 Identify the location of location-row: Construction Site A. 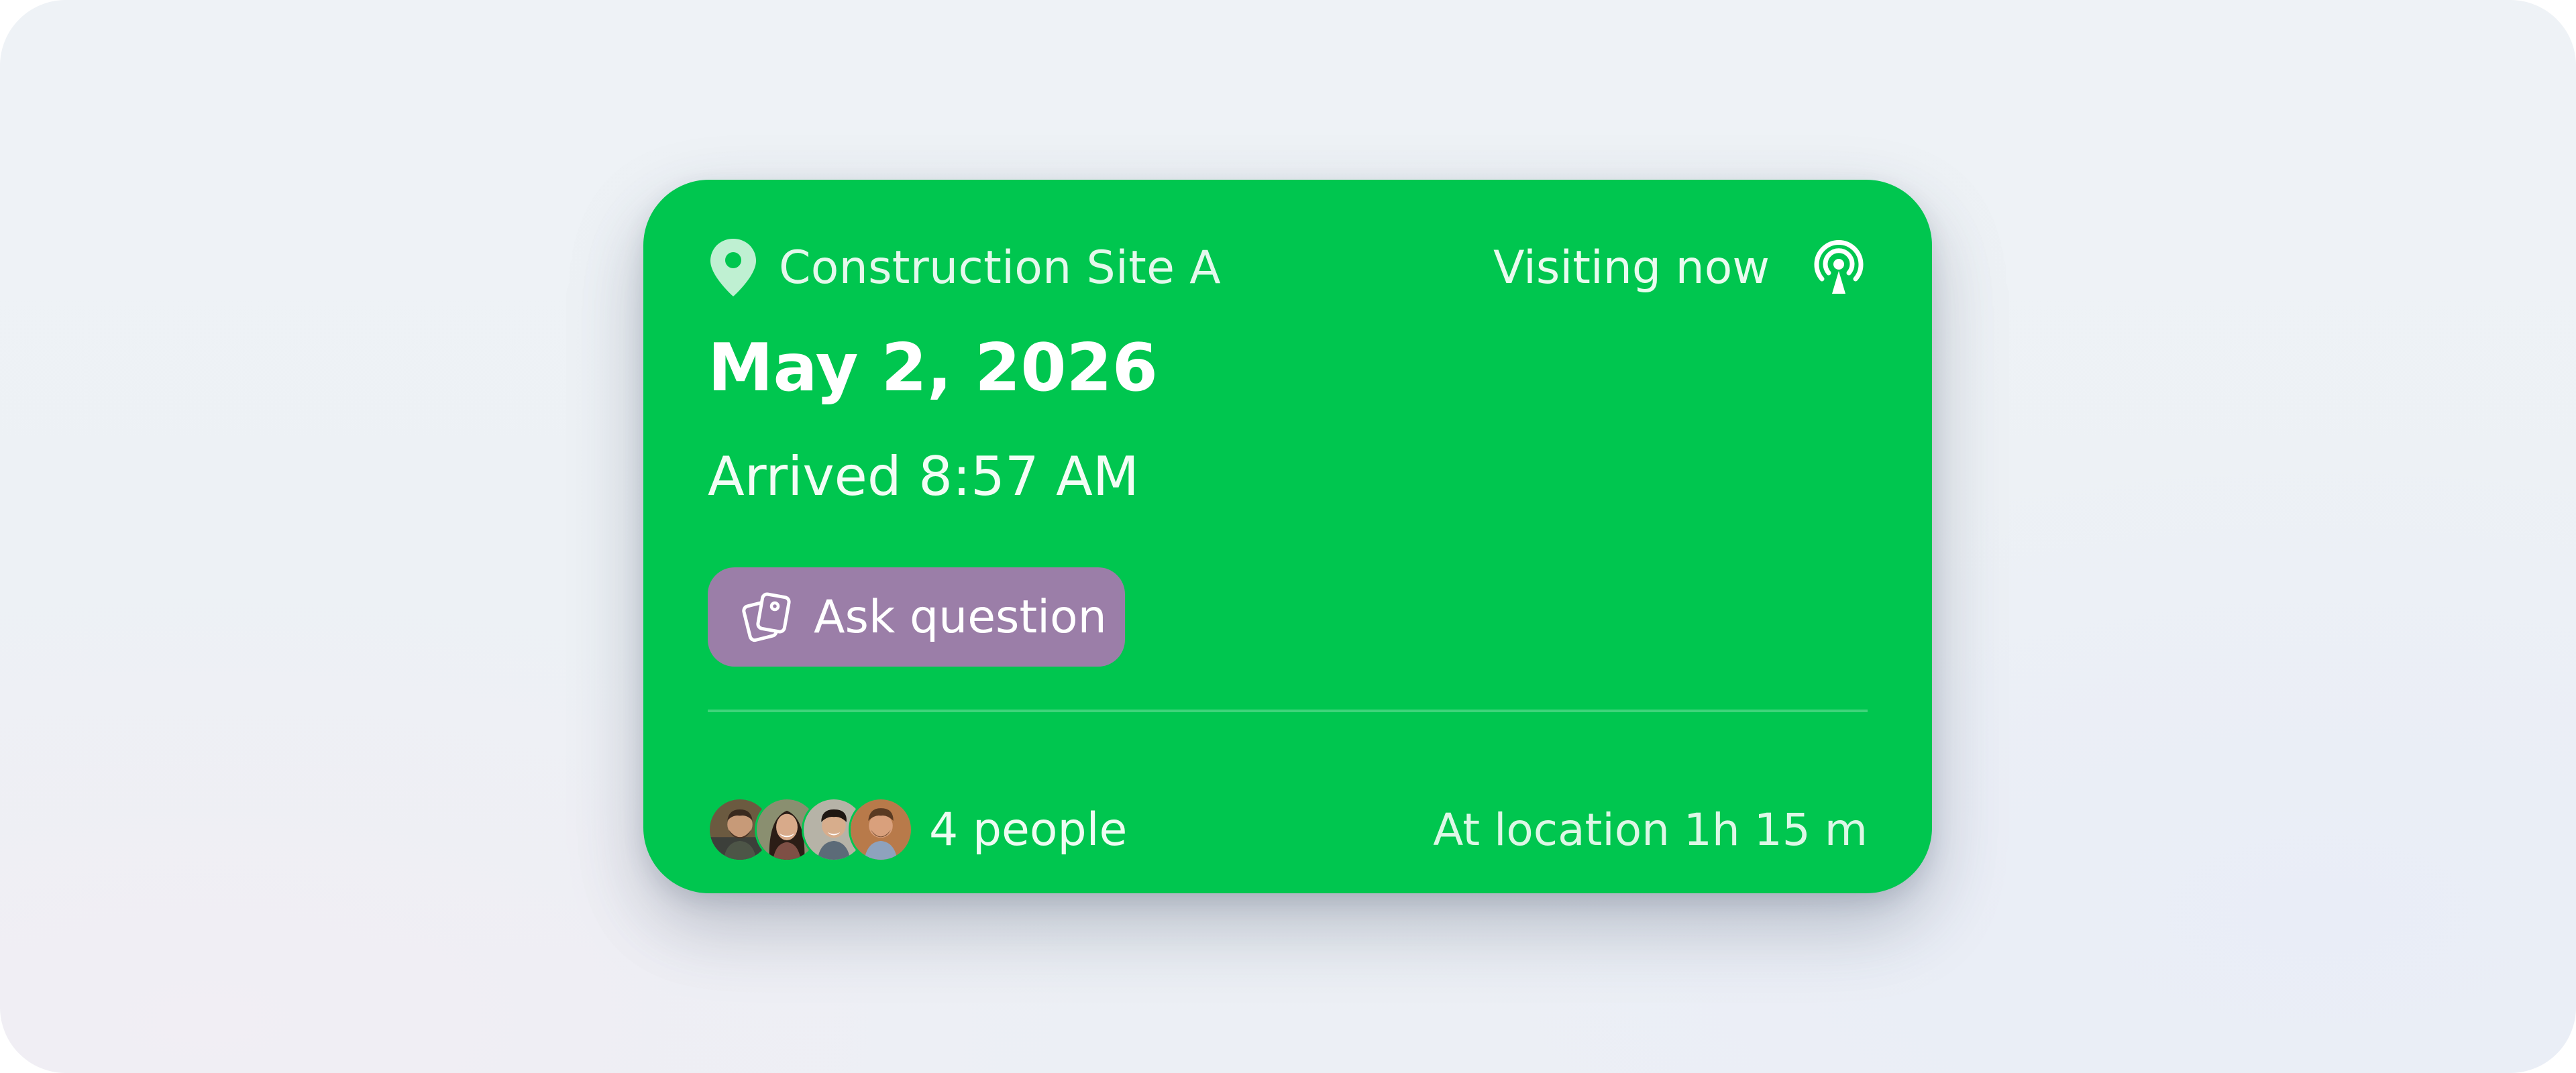
(964, 267).